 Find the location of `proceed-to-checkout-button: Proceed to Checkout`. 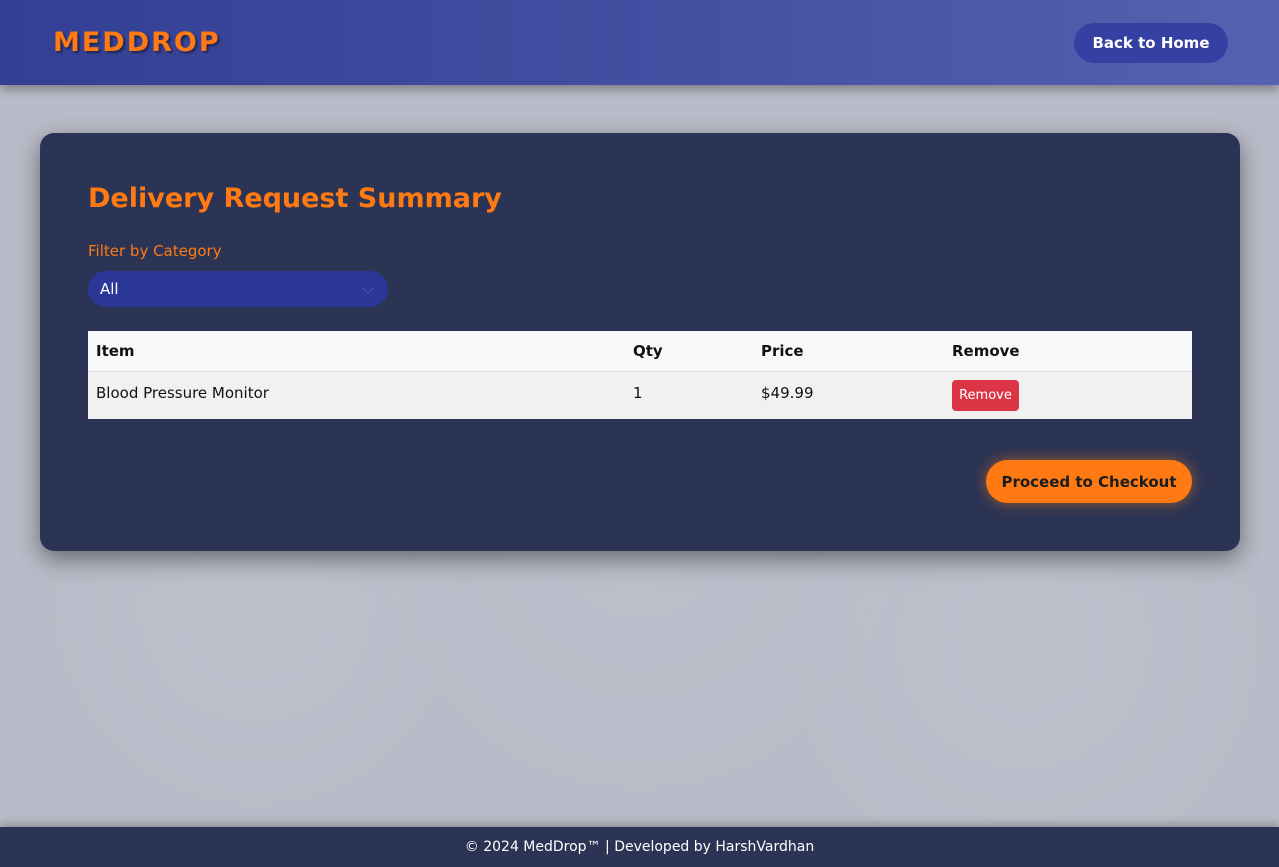

proceed-to-checkout-button: Proceed to Checkout is located at coordinates (1089, 481).